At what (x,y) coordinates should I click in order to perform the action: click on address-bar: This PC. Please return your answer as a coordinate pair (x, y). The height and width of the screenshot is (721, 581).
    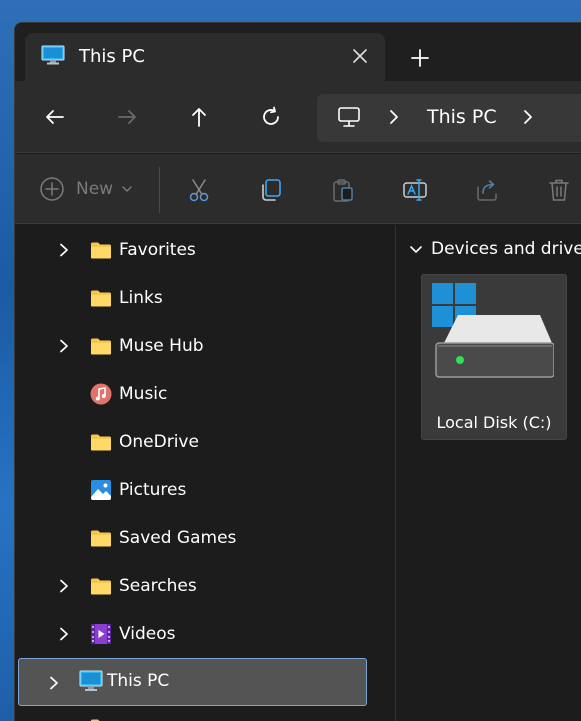
    Looking at the image, I should click on (449, 118).